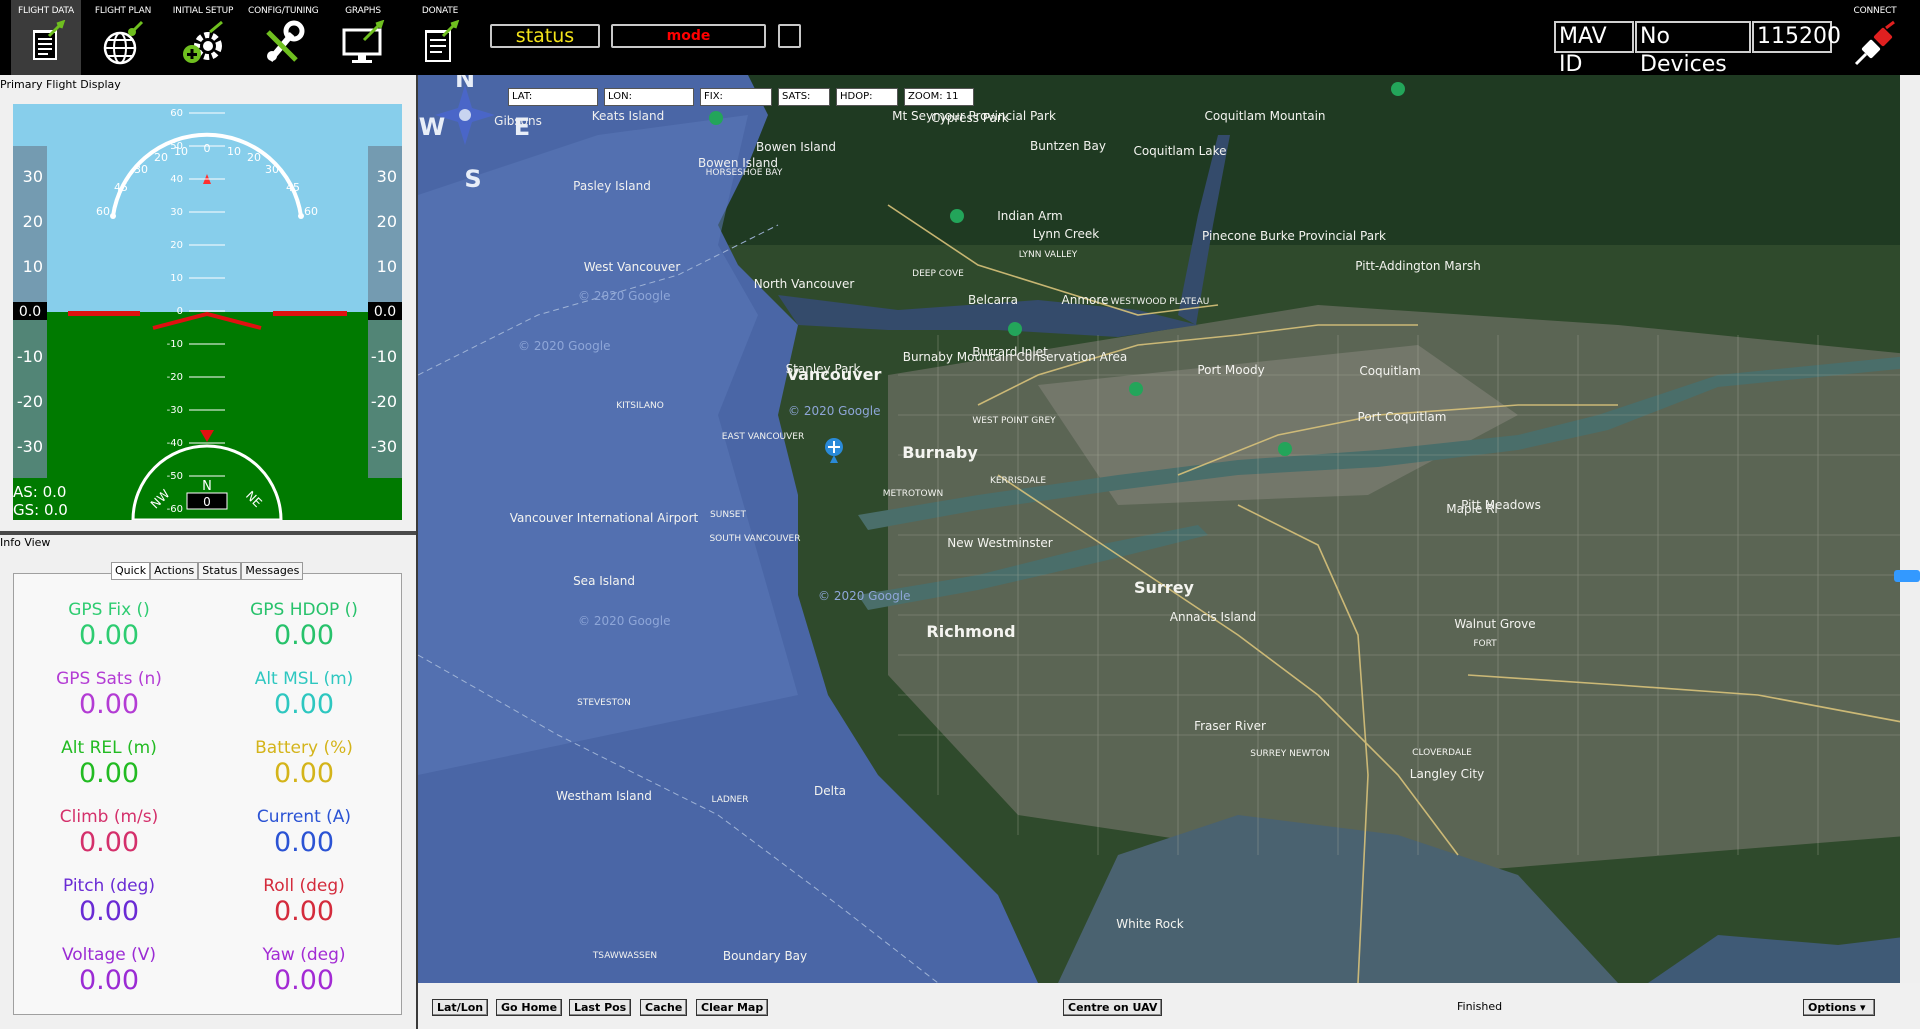  Describe the element at coordinates (736, 97) in the screenshot. I see `fix-display: FIX:` at that location.